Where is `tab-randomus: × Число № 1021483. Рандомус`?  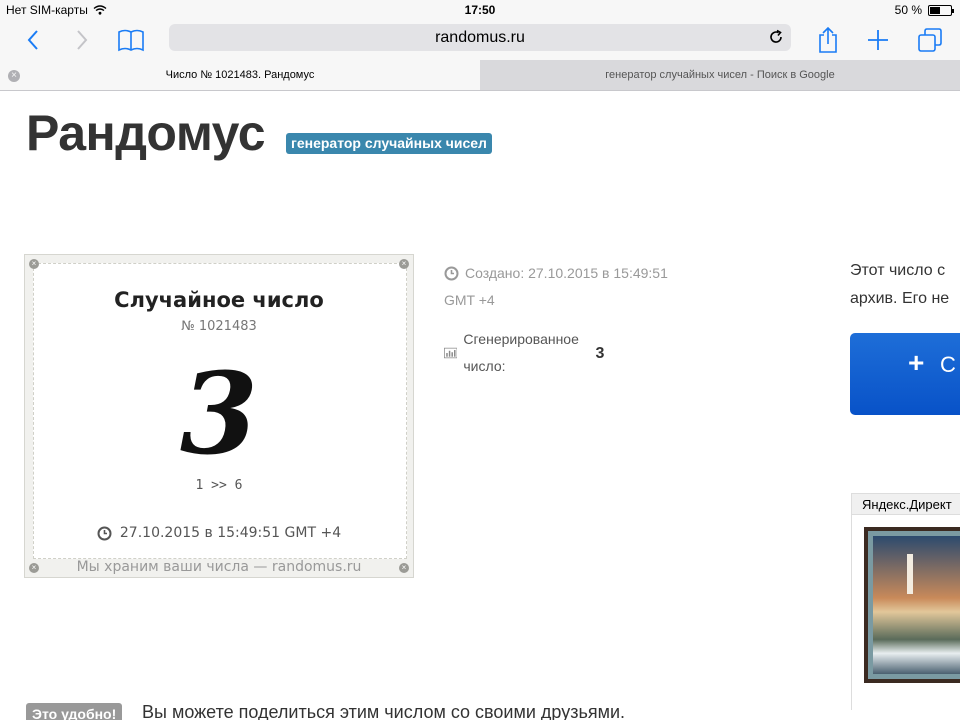 tab-randomus: × Число № 1021483. Рандомус is located at coordinates (240, 75).